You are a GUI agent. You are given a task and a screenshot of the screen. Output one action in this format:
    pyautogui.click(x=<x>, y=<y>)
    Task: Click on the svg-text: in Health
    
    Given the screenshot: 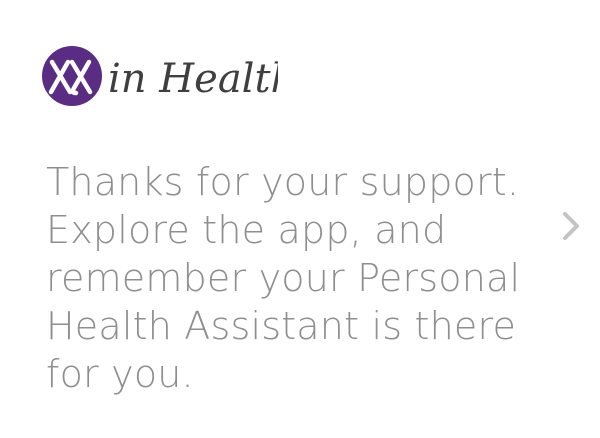 What is the action you would take?
    pyautogui.click(x=193, y=79)
    